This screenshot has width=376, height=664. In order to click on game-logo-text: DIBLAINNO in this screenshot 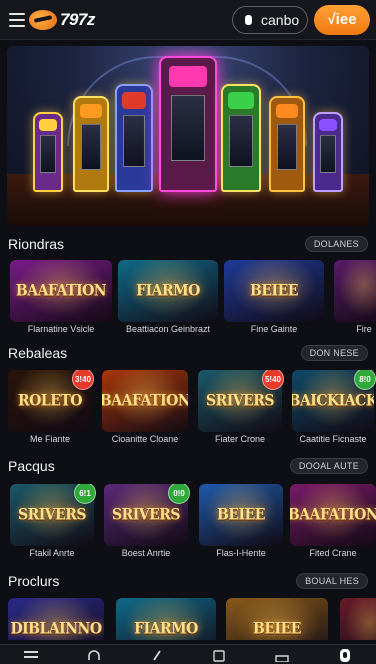, I will do `click(56, 629)`.